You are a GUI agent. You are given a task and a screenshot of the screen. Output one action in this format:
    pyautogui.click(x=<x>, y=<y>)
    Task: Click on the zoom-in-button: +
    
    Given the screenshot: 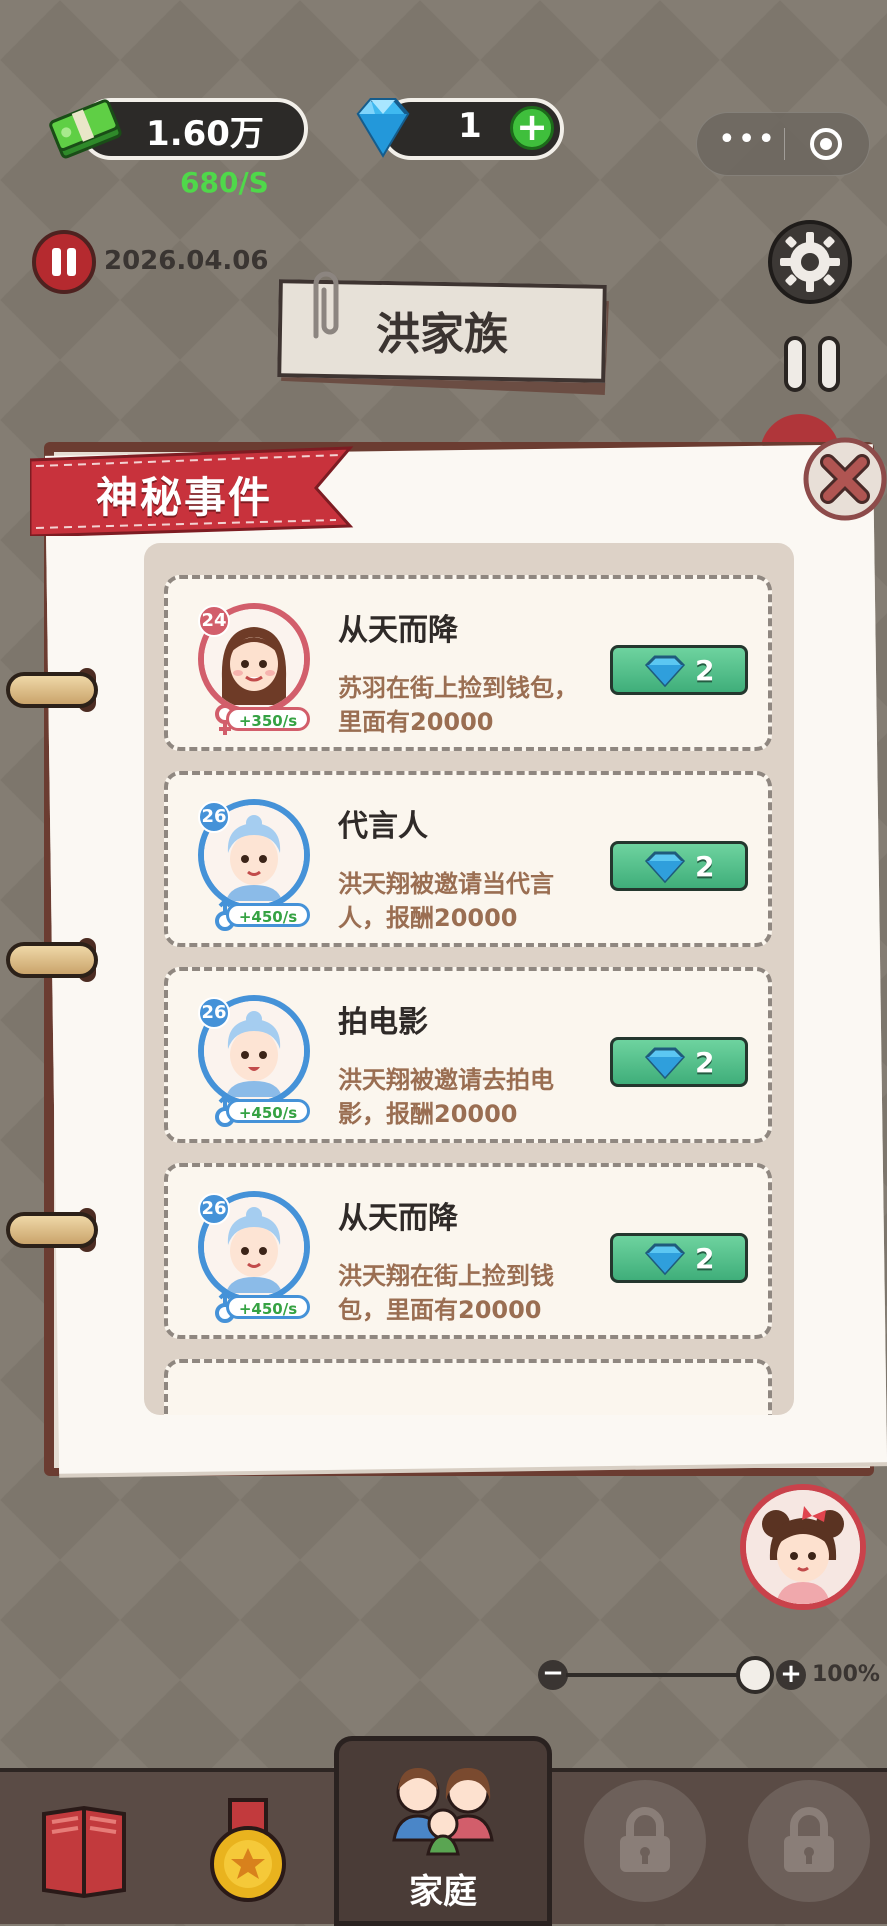 What is the action you would take?
    pyautogui.click(x=791, y=1675)
    